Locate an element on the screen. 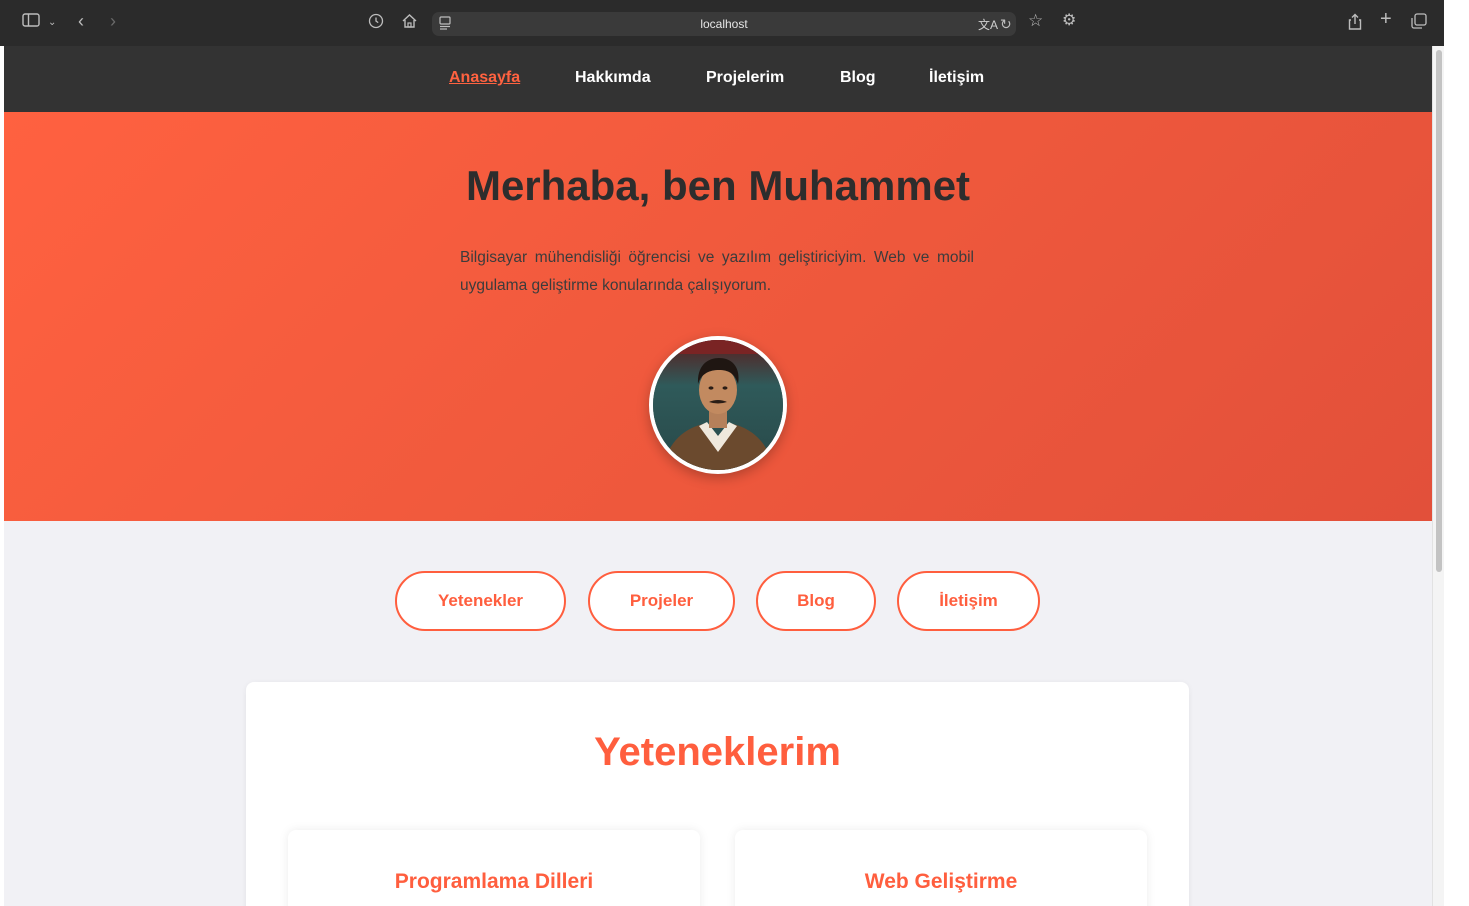  nav-blog: Blog is located at coordinates (858, 78).